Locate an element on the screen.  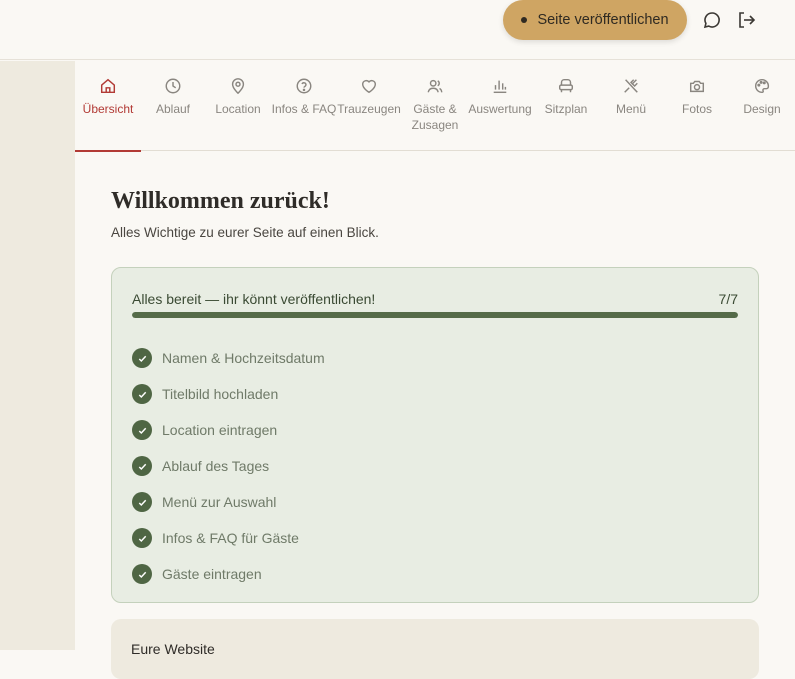
tab-evaluation: Auswertung is located at coordinates (500, 106).